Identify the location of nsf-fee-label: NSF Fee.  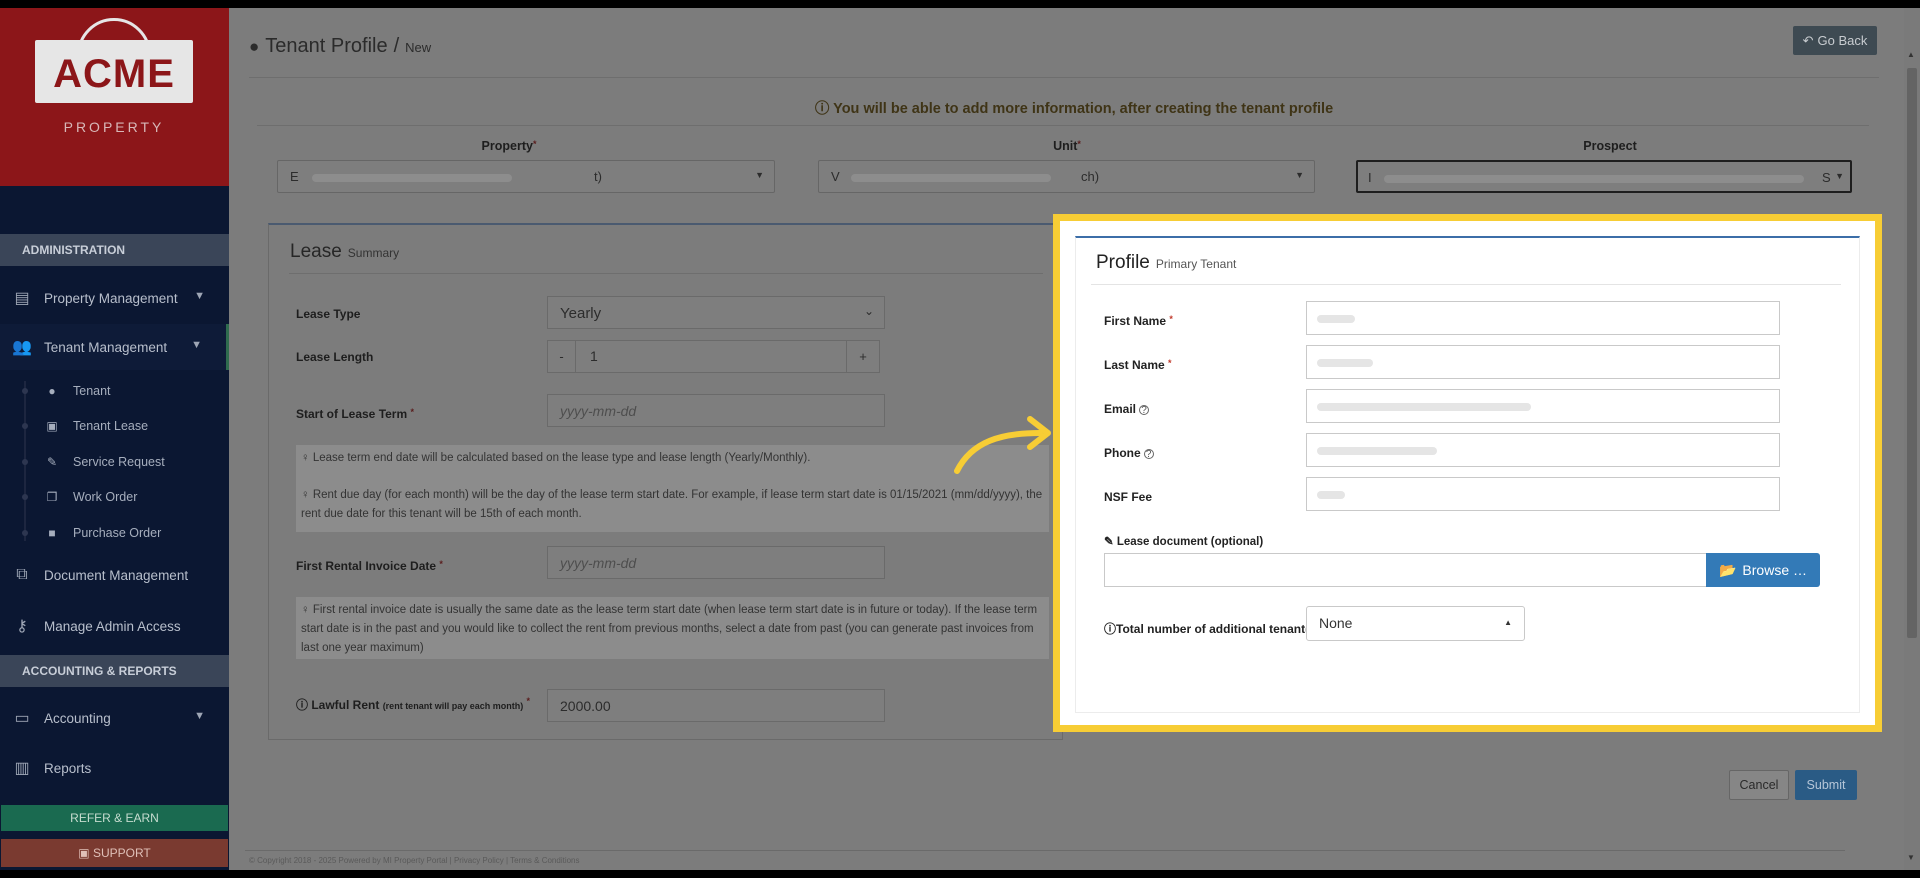
(1128, 497).